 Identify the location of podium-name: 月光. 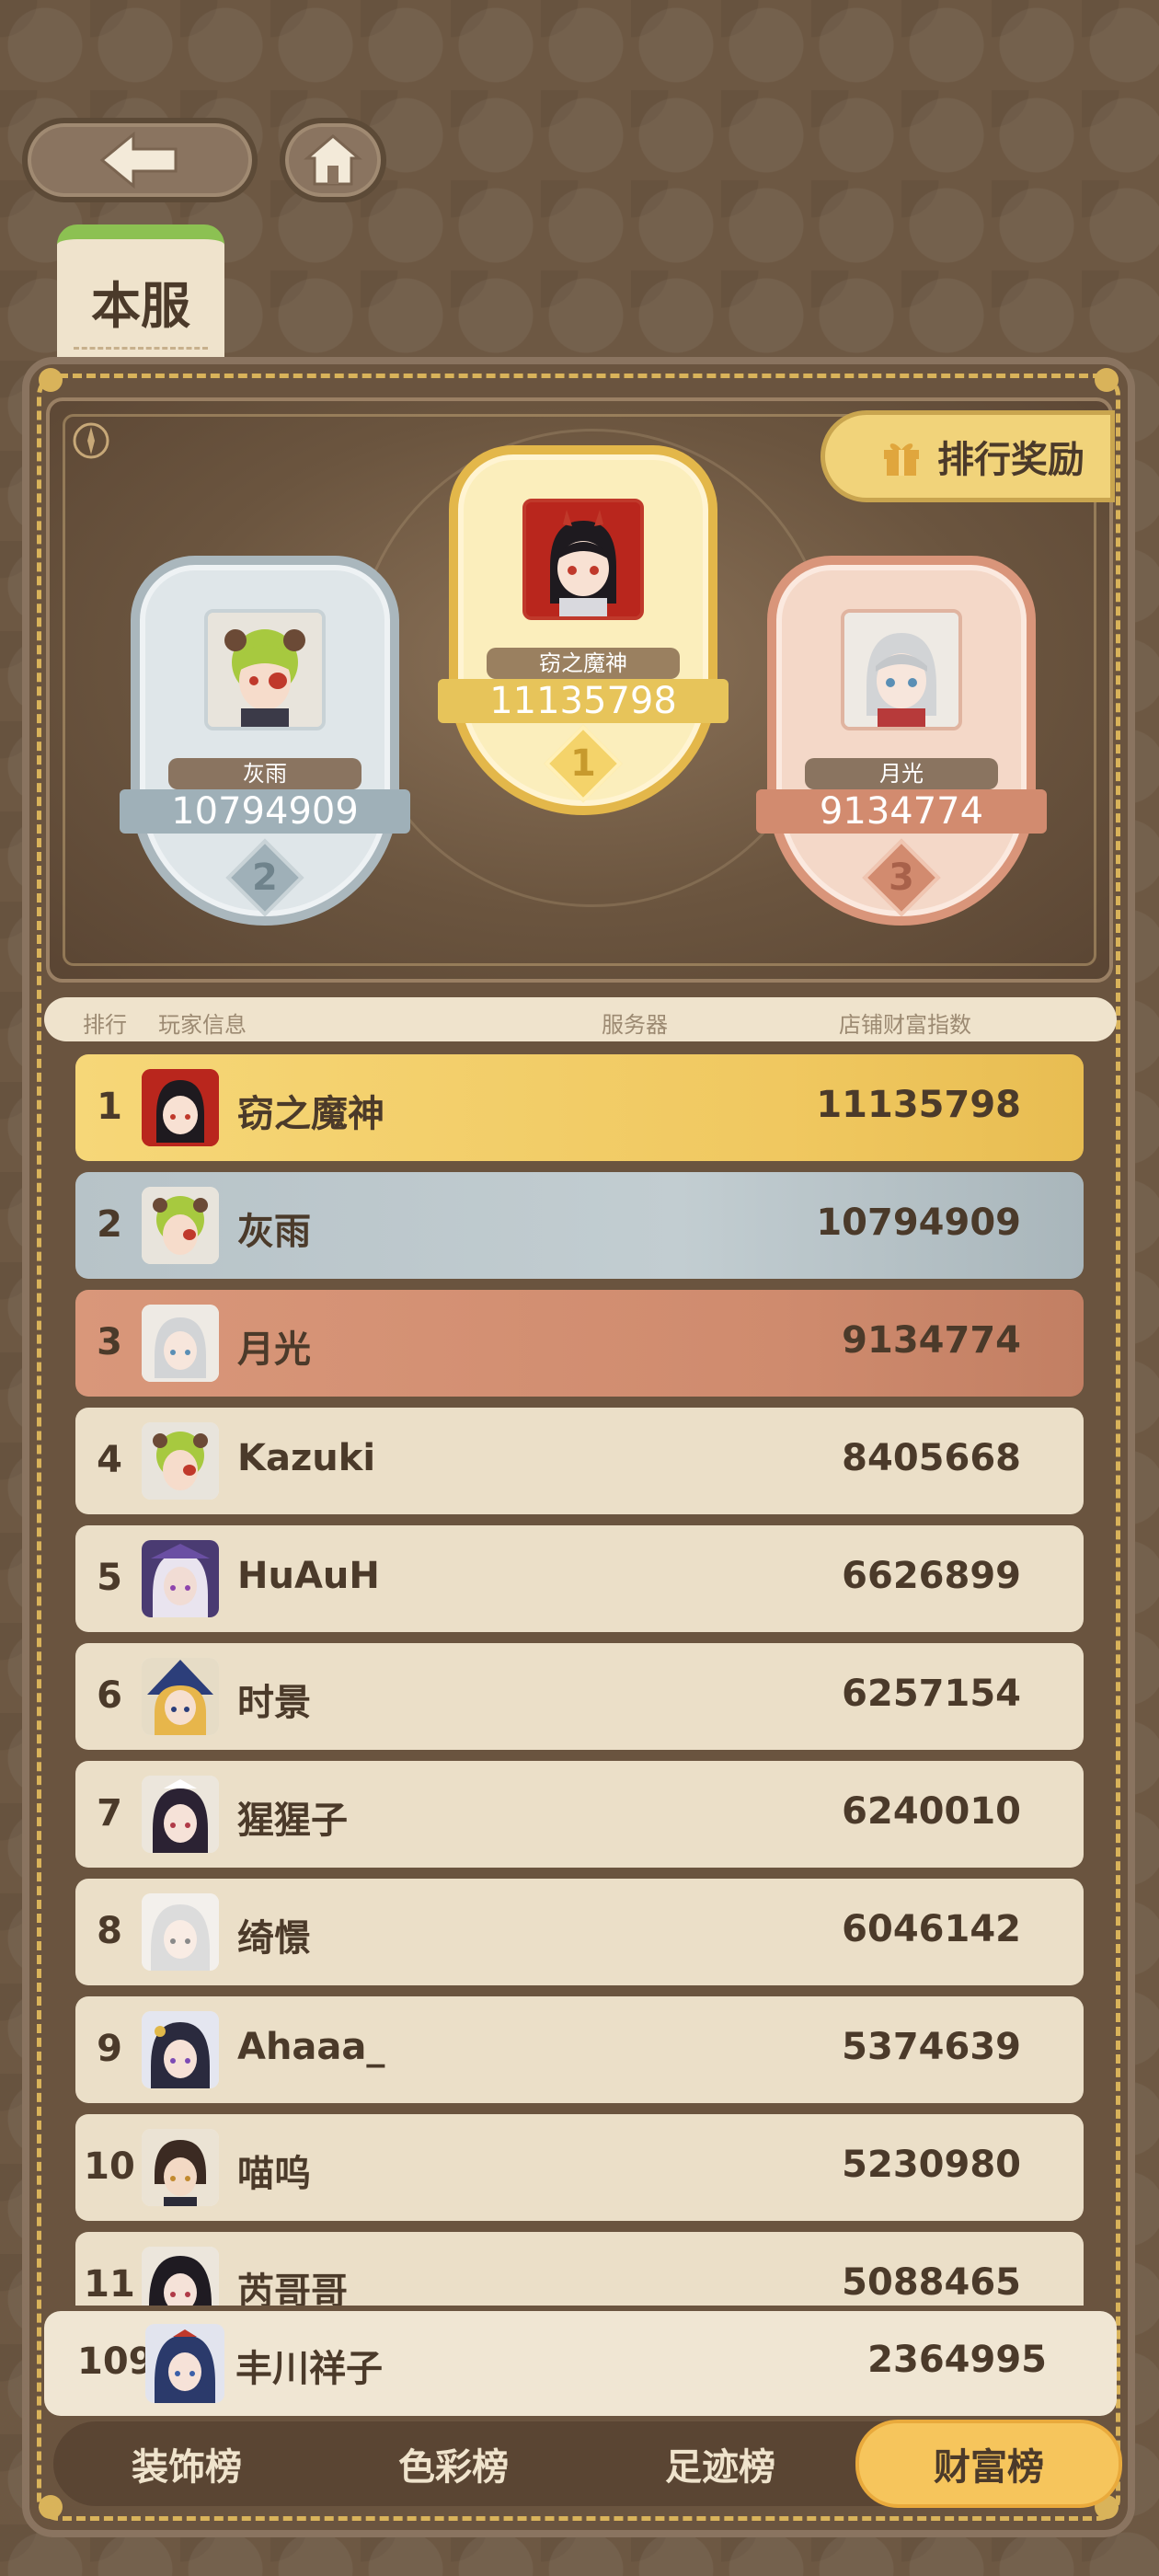
(901, 773).